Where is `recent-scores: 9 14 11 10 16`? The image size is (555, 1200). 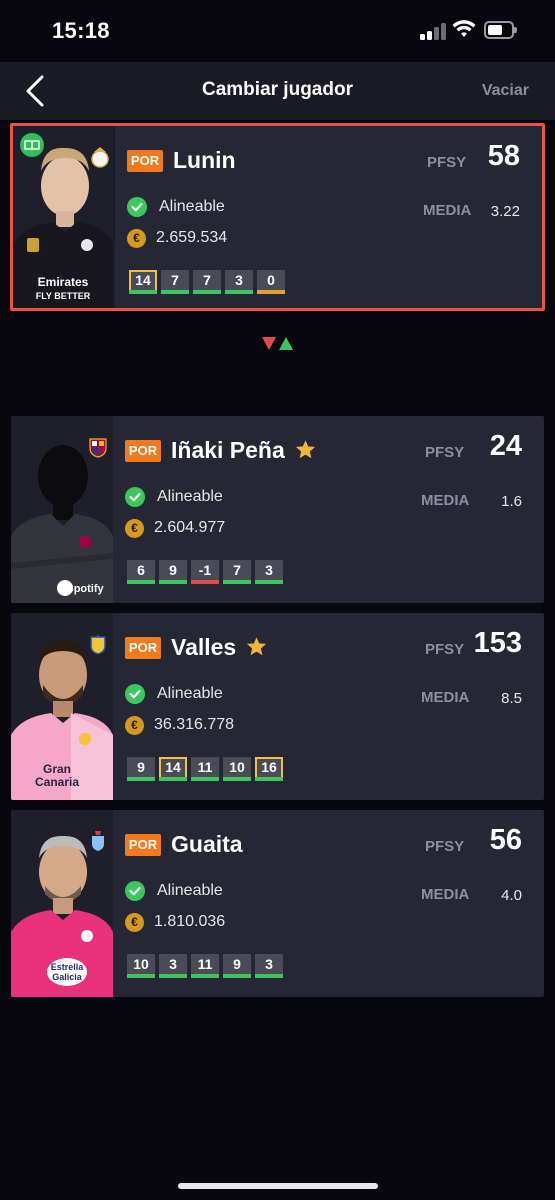
recent-scores: 9 14 11 10 16 is located at coordinates (205, 769).